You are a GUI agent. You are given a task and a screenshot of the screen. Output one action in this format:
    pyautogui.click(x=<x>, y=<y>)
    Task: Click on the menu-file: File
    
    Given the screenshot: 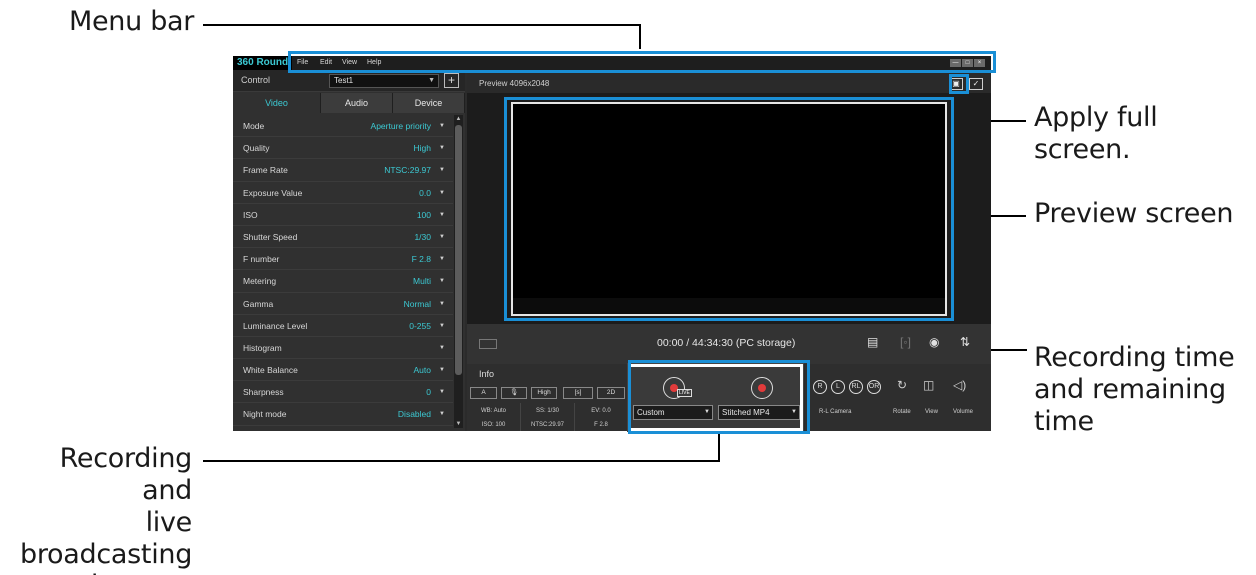 What is the action you would take?
    pyautogui.click(x=302, y=63)
    